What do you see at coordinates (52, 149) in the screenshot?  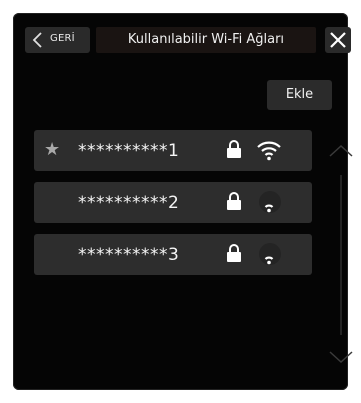 I see `star-icon: ★` at bounding box center [52, 149].